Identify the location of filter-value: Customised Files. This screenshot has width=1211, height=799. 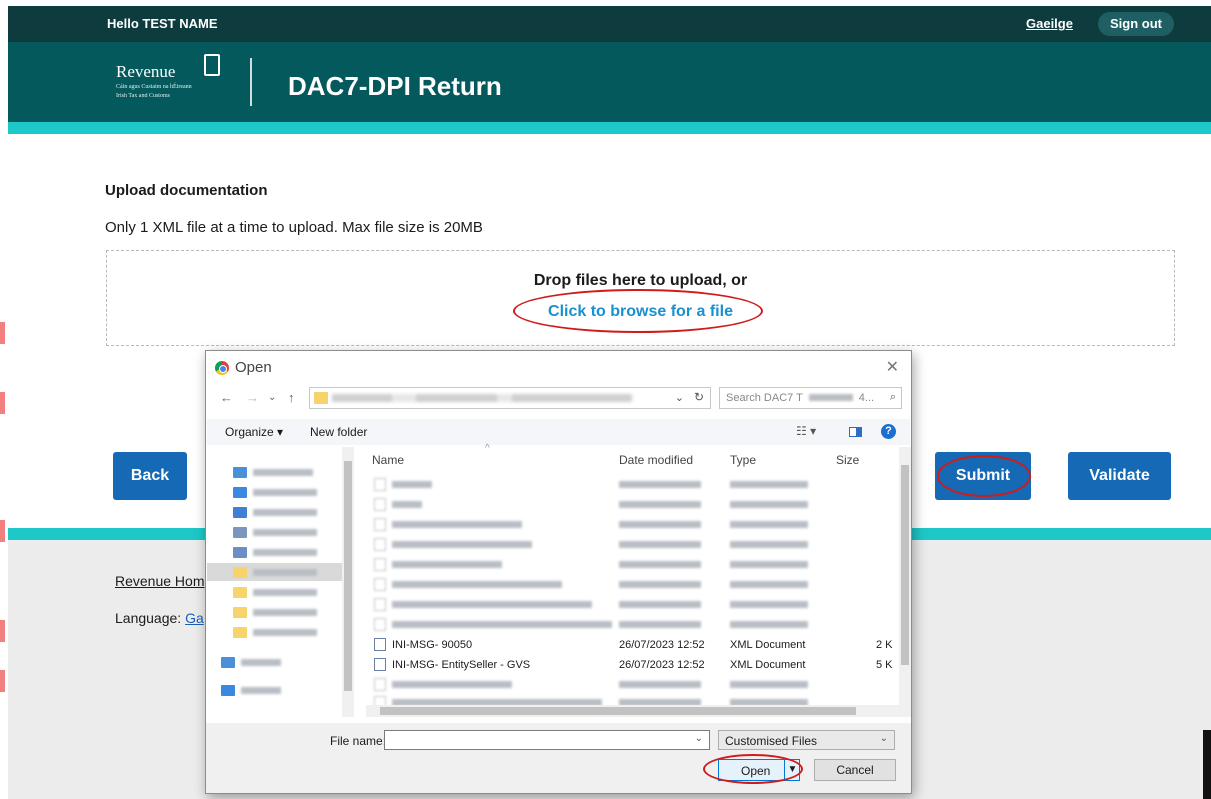
(771, 741).